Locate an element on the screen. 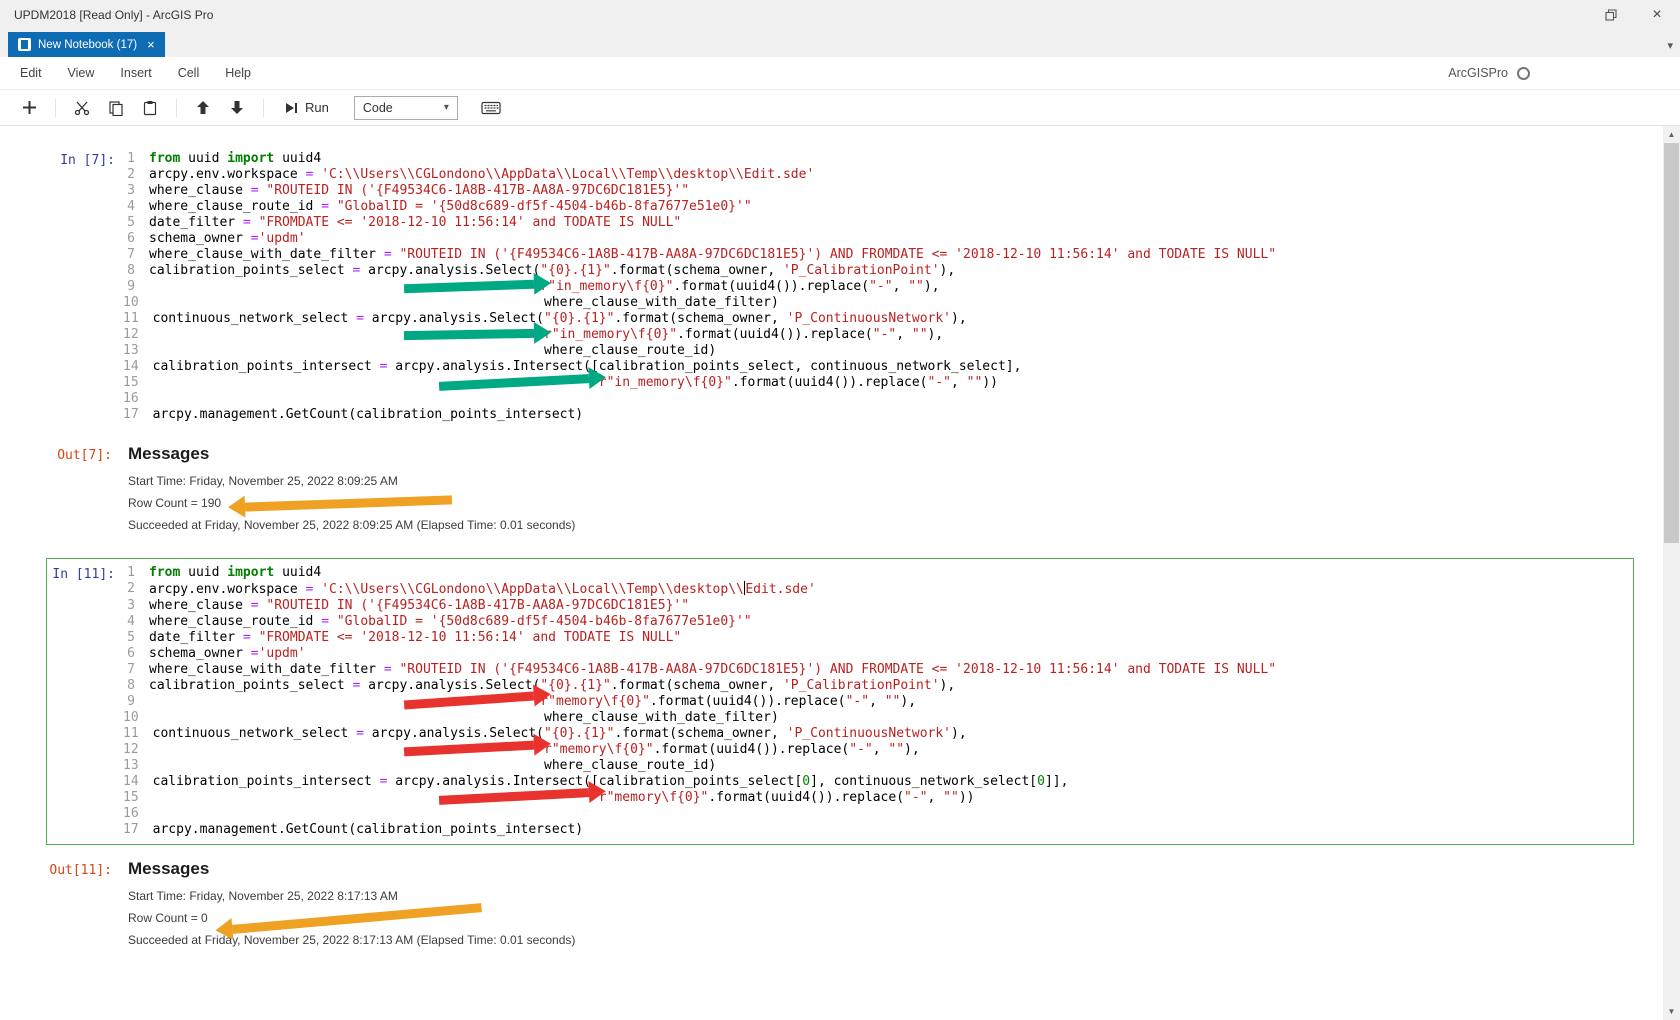  tab-close-icon: × is located at coordinates (151, 44).